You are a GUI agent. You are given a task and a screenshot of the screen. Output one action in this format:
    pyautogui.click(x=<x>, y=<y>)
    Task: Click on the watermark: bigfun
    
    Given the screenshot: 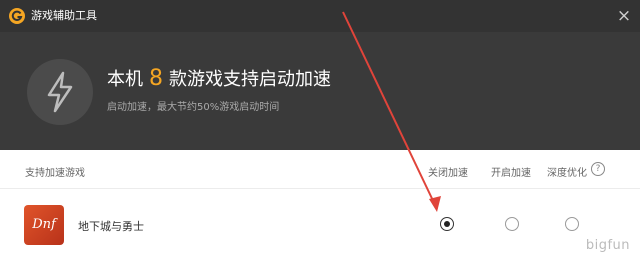 What is the action you would take?
    pyautogui.click(x=607, y=245)
    